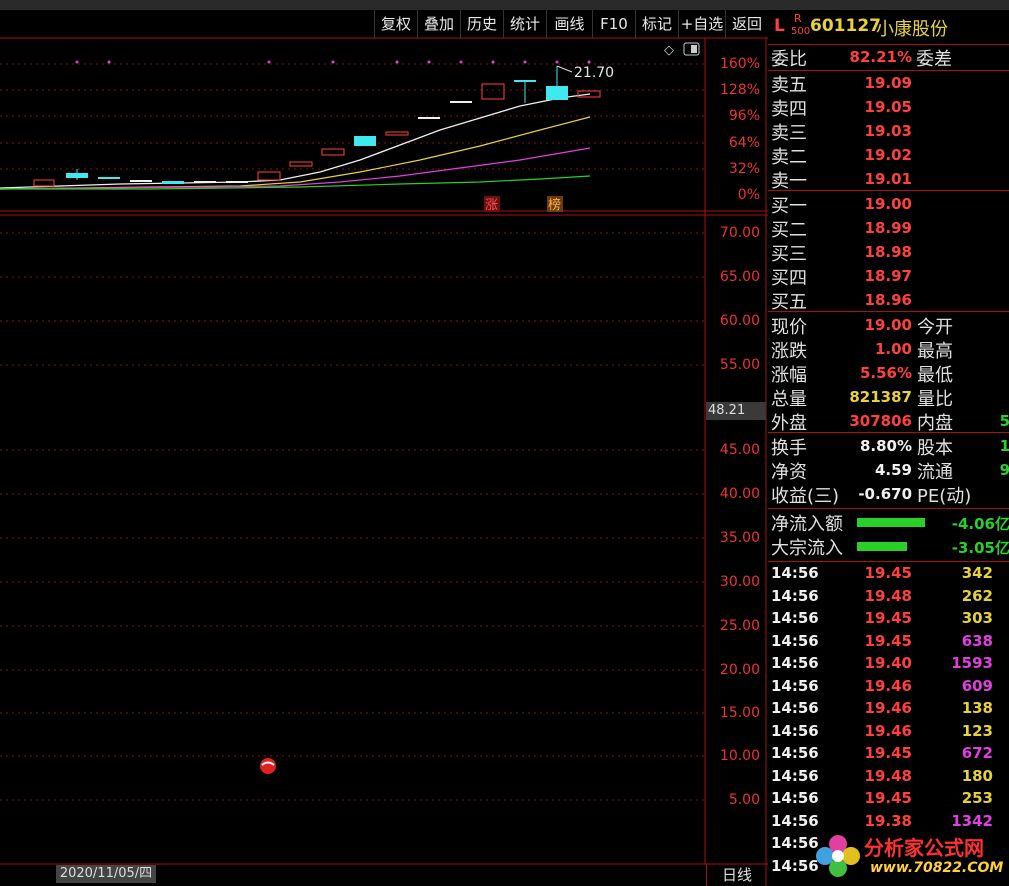 The width and height of the screenshot is (1009, 886). What do you see at coordinates (885, 446) in the screenshot?
I see `stat-value: 8.80%` at bounding box center [885, 446].